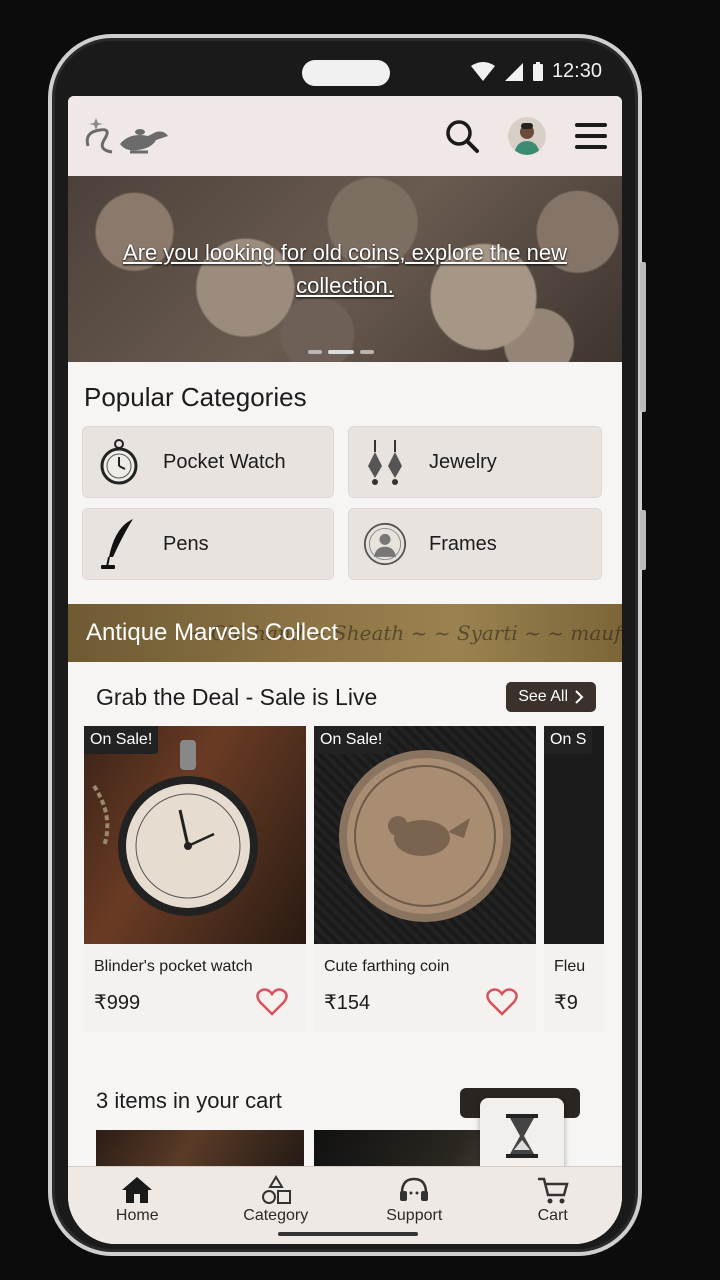  What do you see at coordinates (643, 337) in the screenshot?
I see `volume-button` at bounding box center [643, 337].